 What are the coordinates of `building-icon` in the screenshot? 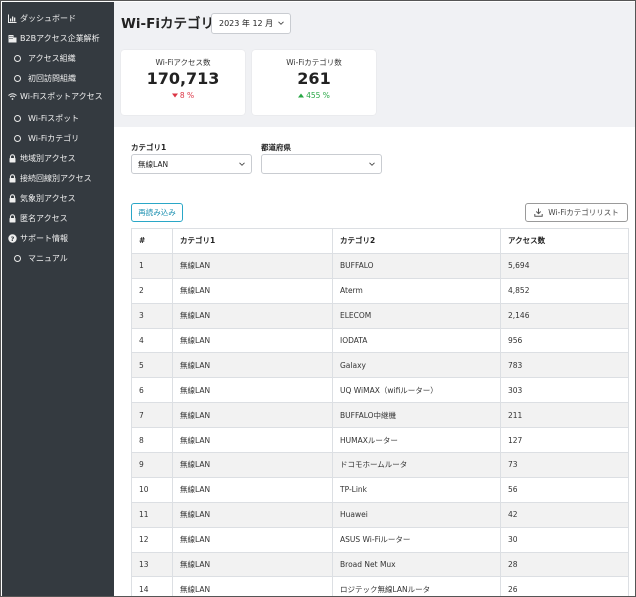 It's located at (12, 38).